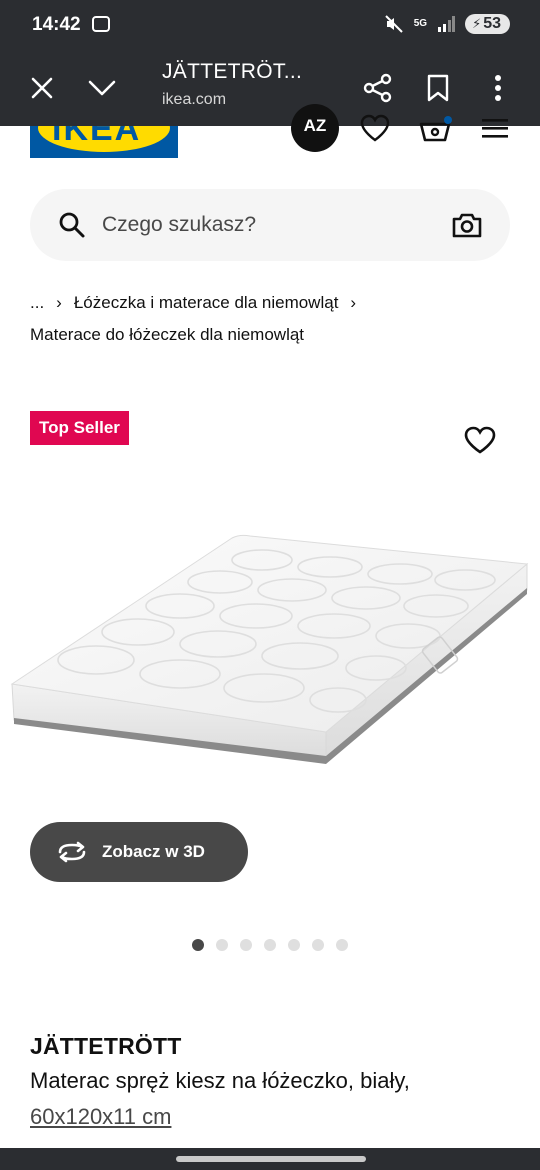 The height and width of the screenshot is (1170, 540). Describe the element at coordinates (194, 99) in the screenshot. I see `page-url: ikea.com` at that location.